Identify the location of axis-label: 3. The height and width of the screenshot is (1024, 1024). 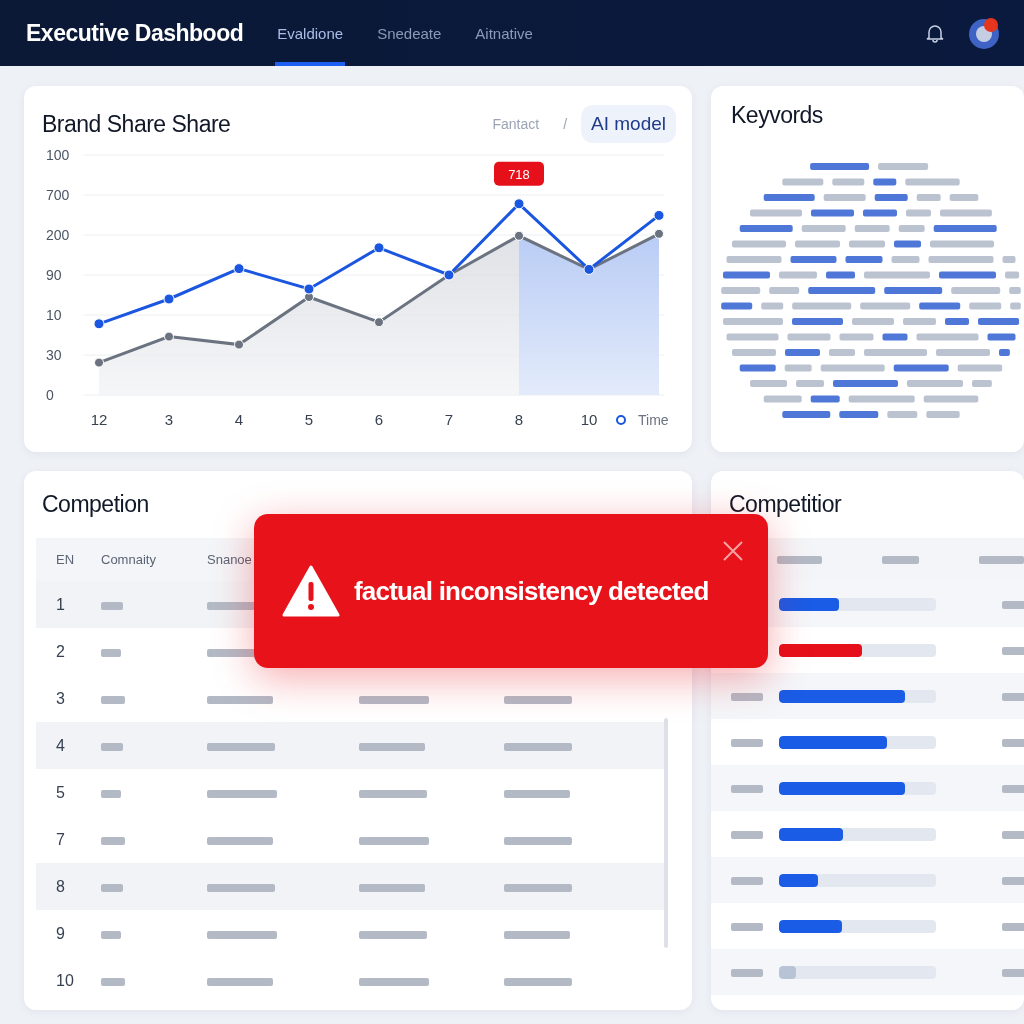
(169, 419).